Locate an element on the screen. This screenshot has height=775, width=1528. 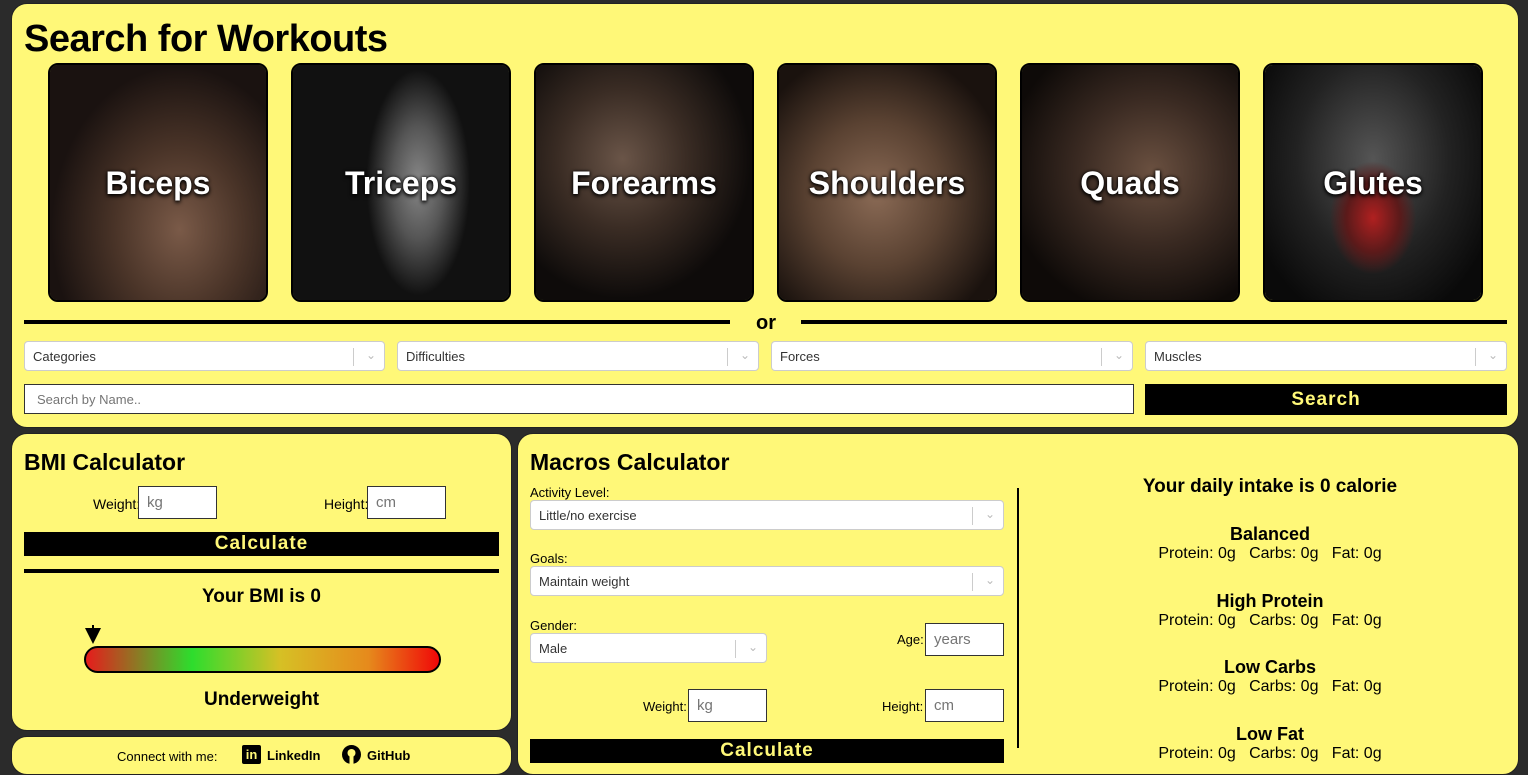
muscle-card-triceps: Triceps is located at coordinates (401, 182).